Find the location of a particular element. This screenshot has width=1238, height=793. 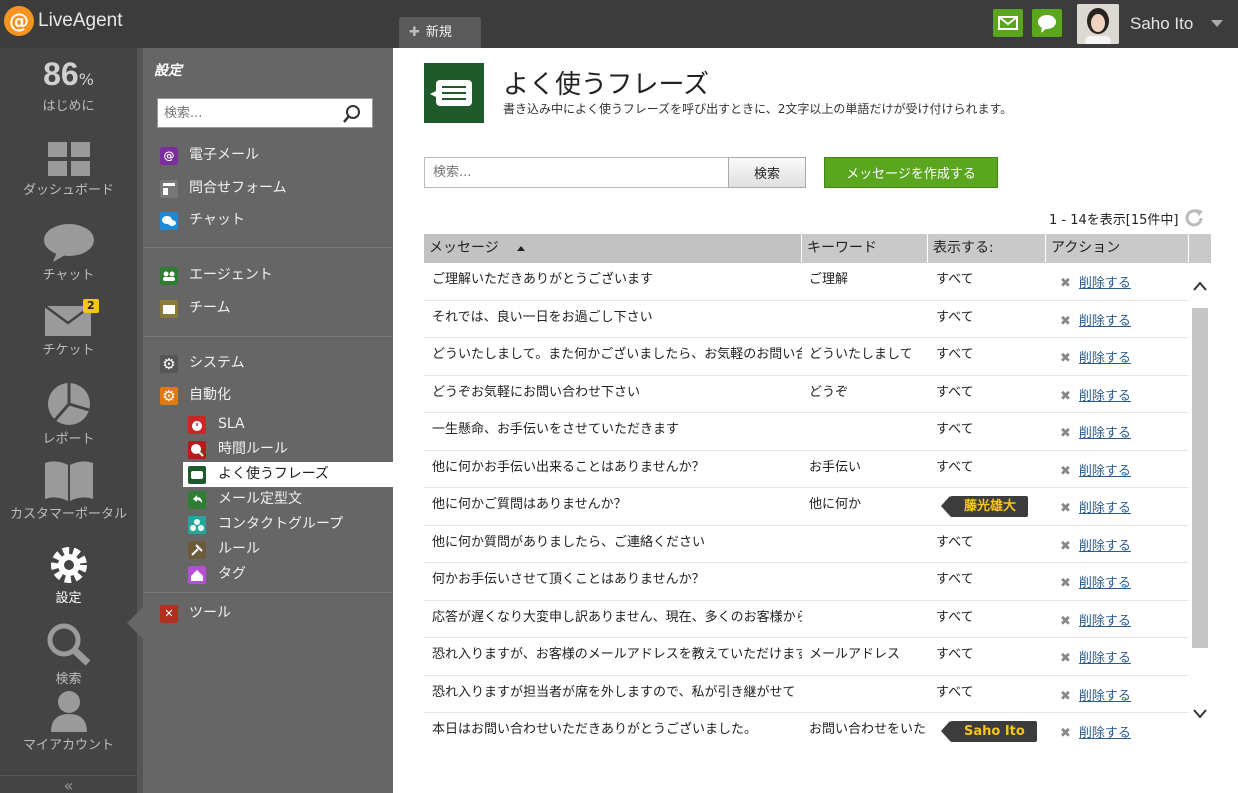

table-row: それでは、良い一日をお過ごし下さい すべて ✖ 削除する is located at coordinates (806, 319).